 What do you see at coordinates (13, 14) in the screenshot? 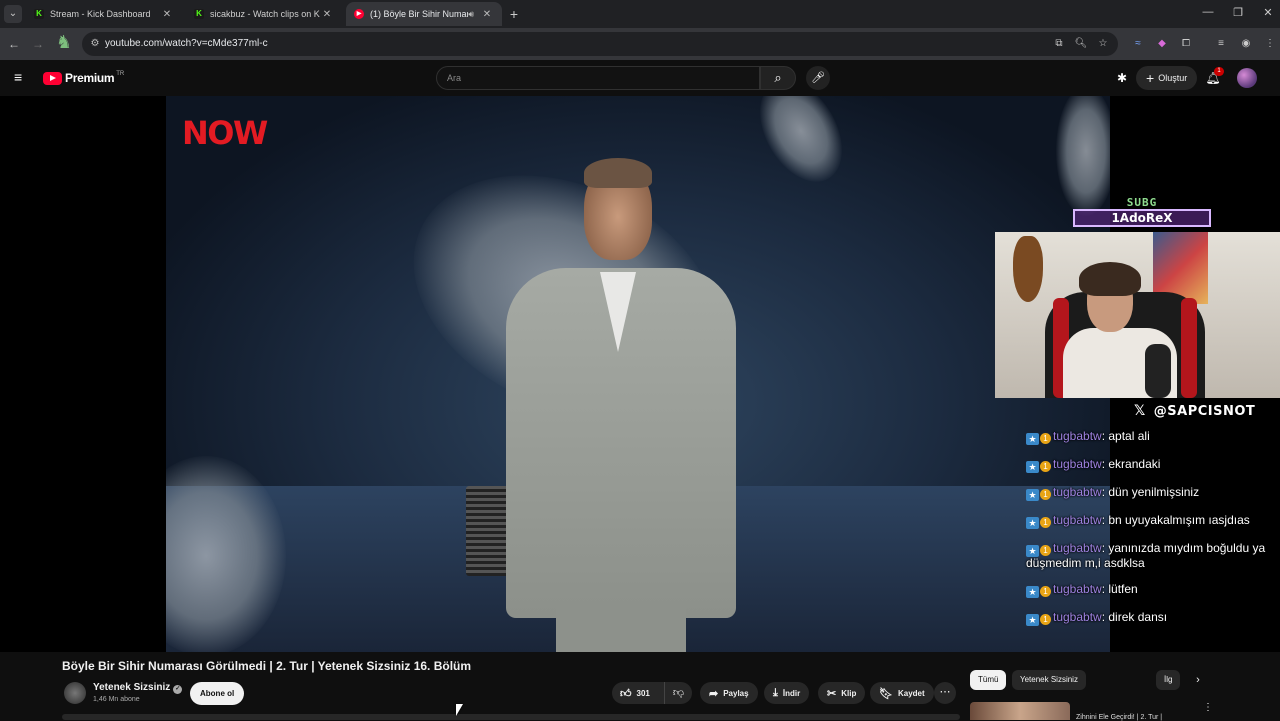
I see `tab-list-icon: ⌄` at bounding box center [13, 14].